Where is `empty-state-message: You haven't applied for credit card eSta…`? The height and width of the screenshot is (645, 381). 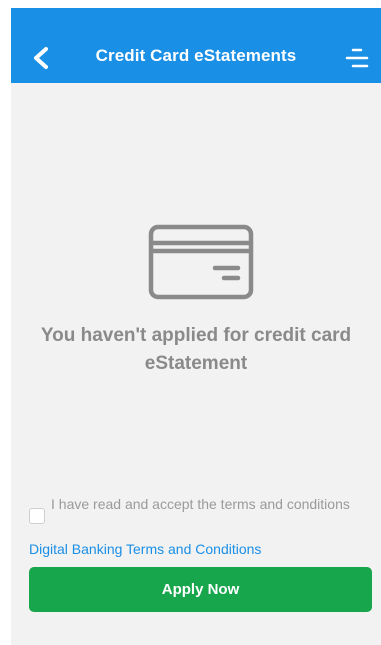
empty-state-message: You haven't applied for credit card eSta… is located at coordinates (196, 349).